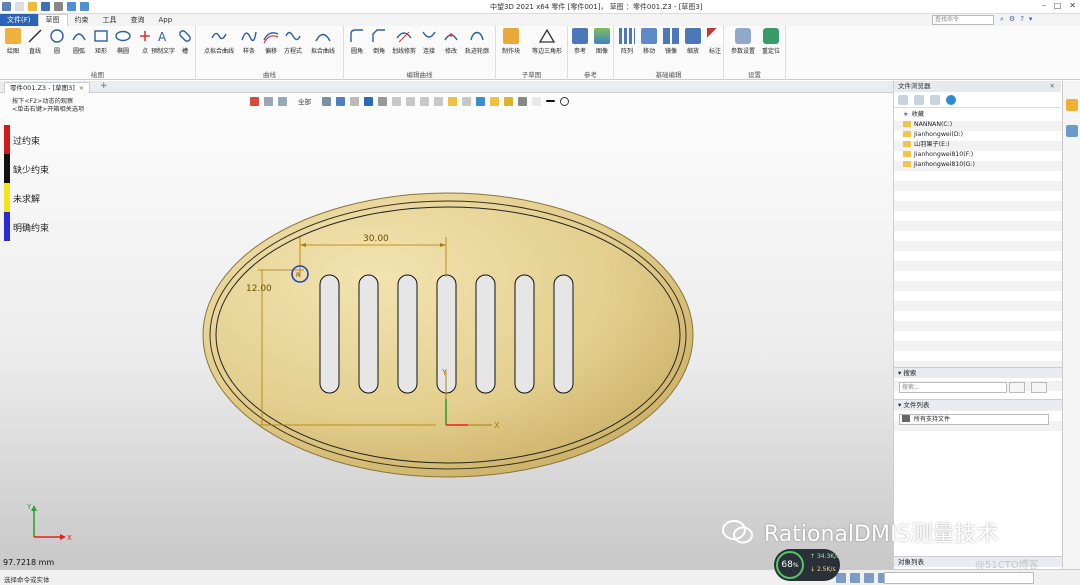 The image size is (1080, 585). Describe the element at coordinates (1002, 19) in the screenshot. I see `search-icon: ⌕` at that location.